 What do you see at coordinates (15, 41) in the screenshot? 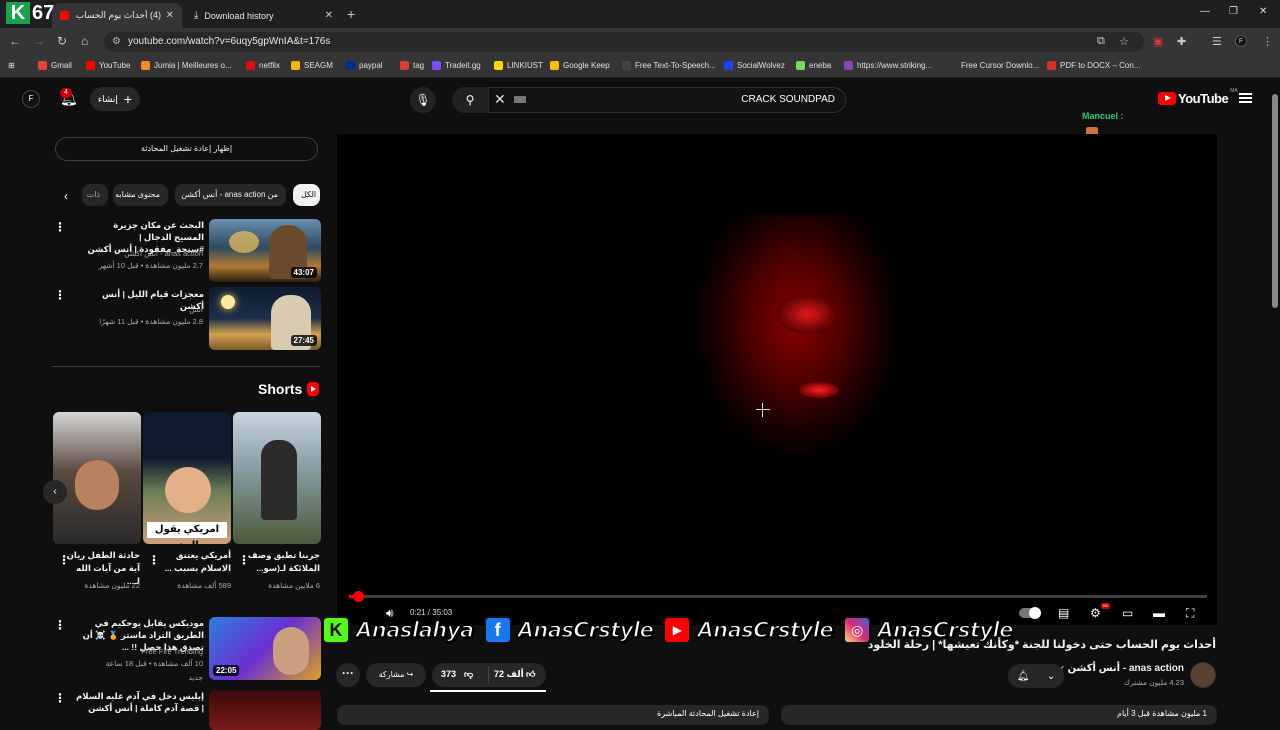
I see `back-icon: ←` at bounding box center [15, 41].